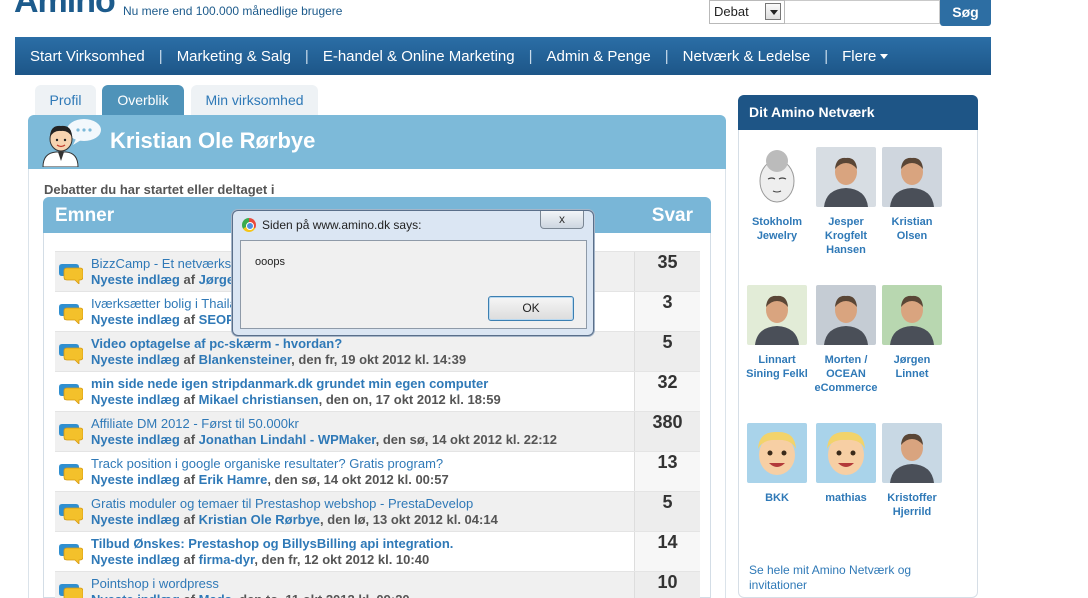 Image resolution: width=1088 pixels, height=598 pixels. Describe the element at coordinates (846, 374) in the screenshot. I see `member-name-link: Morten / OCEAN eCommerce` at that location.